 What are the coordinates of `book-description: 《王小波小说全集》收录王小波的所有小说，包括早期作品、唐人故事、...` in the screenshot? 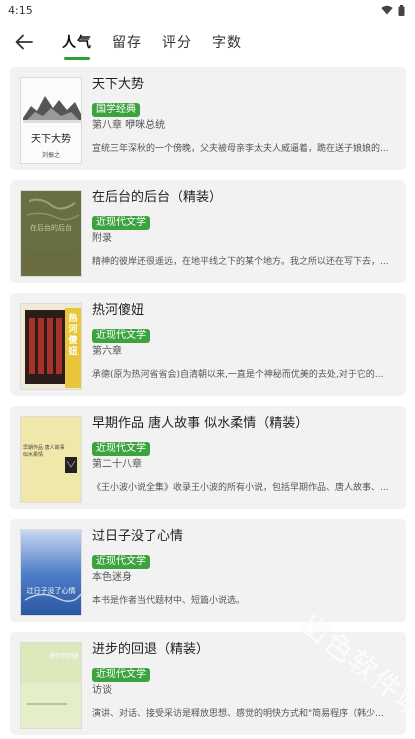 It's located at (240, 488).